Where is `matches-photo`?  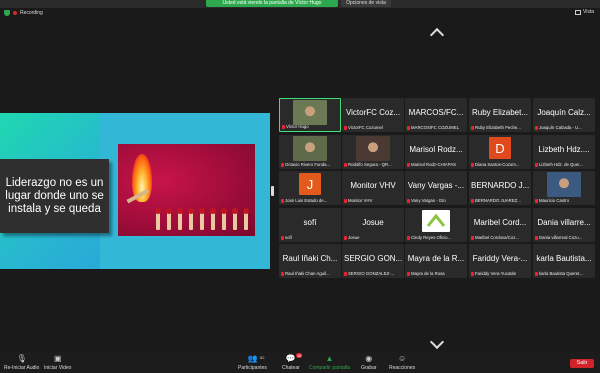 matches-photo is located at coordinates (186, 190).